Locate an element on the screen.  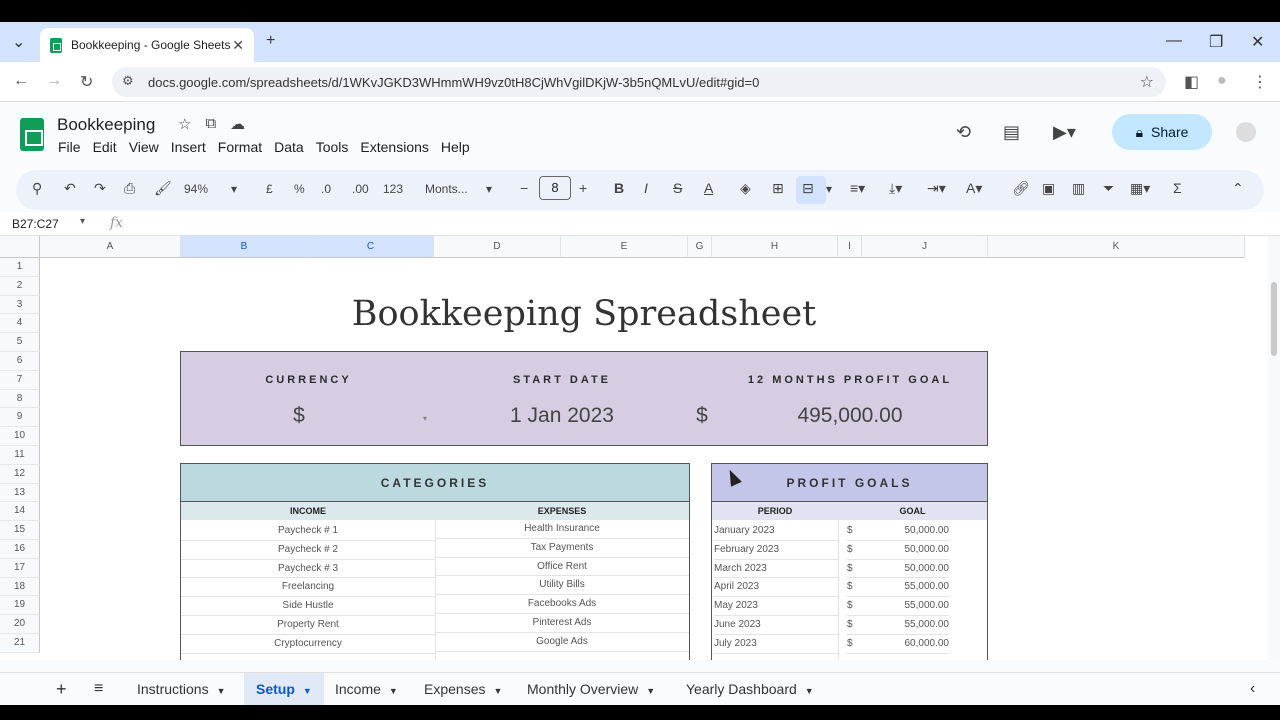
menu-help: Help is located at coordinates (455, 147).